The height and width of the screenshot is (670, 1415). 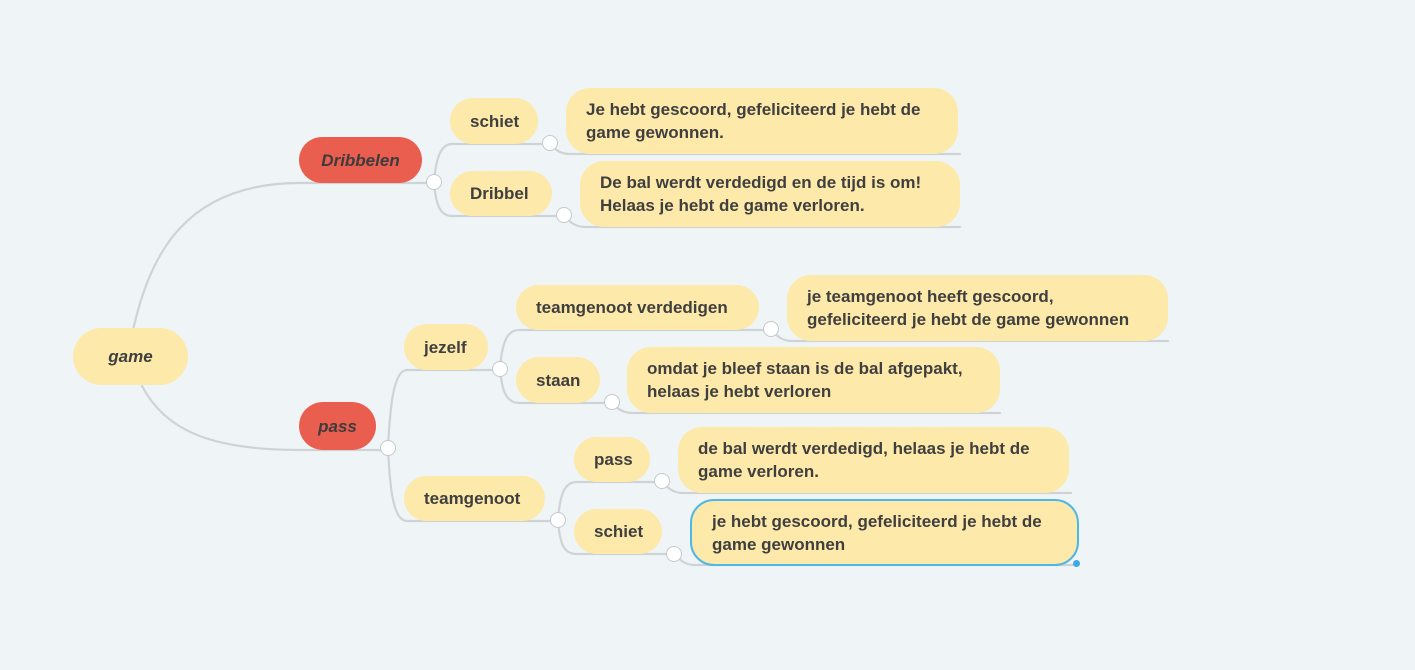 I want to click on node-teamgenoot-schiet: schiet, so click(x=618, y=531).